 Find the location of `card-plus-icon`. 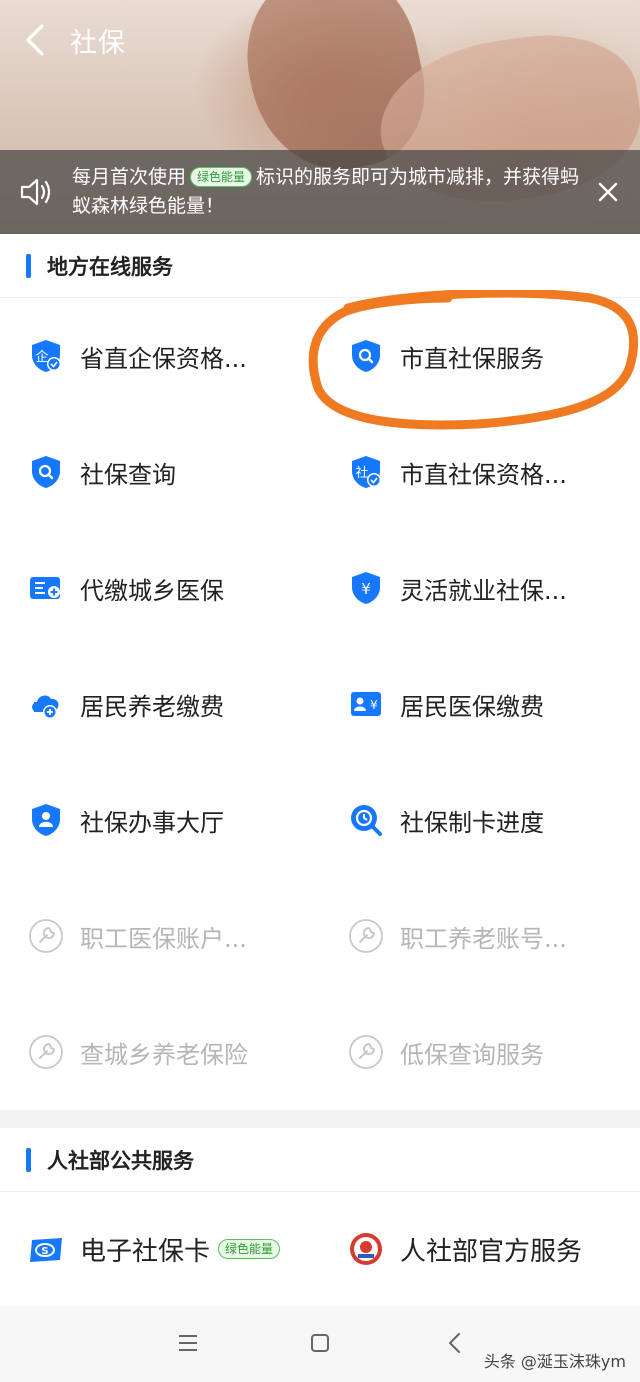

card-plus-icon is located at coordinates (45, 588).